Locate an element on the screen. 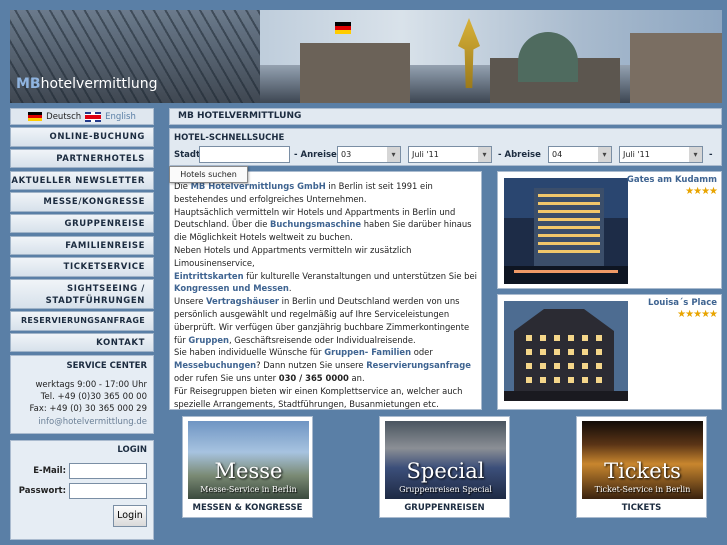 This screenshot has height=545, width=727. hotel-name: Gates am Kudamm is located at coordinates (672, 180).